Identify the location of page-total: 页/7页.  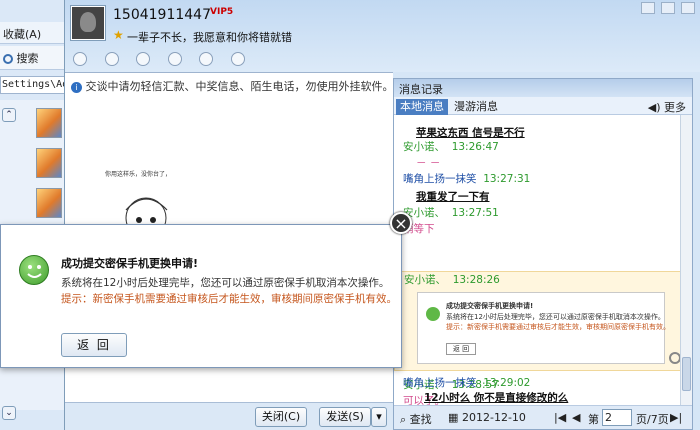
(652, 419).